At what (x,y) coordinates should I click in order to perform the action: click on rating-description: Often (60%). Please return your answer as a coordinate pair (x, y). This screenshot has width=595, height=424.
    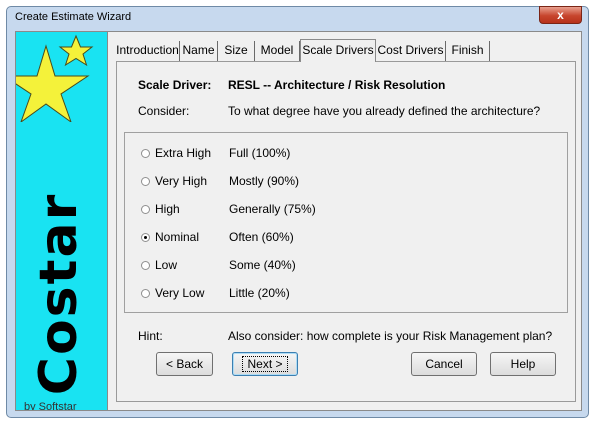
    Looking at the image, I should click on (261, 237).